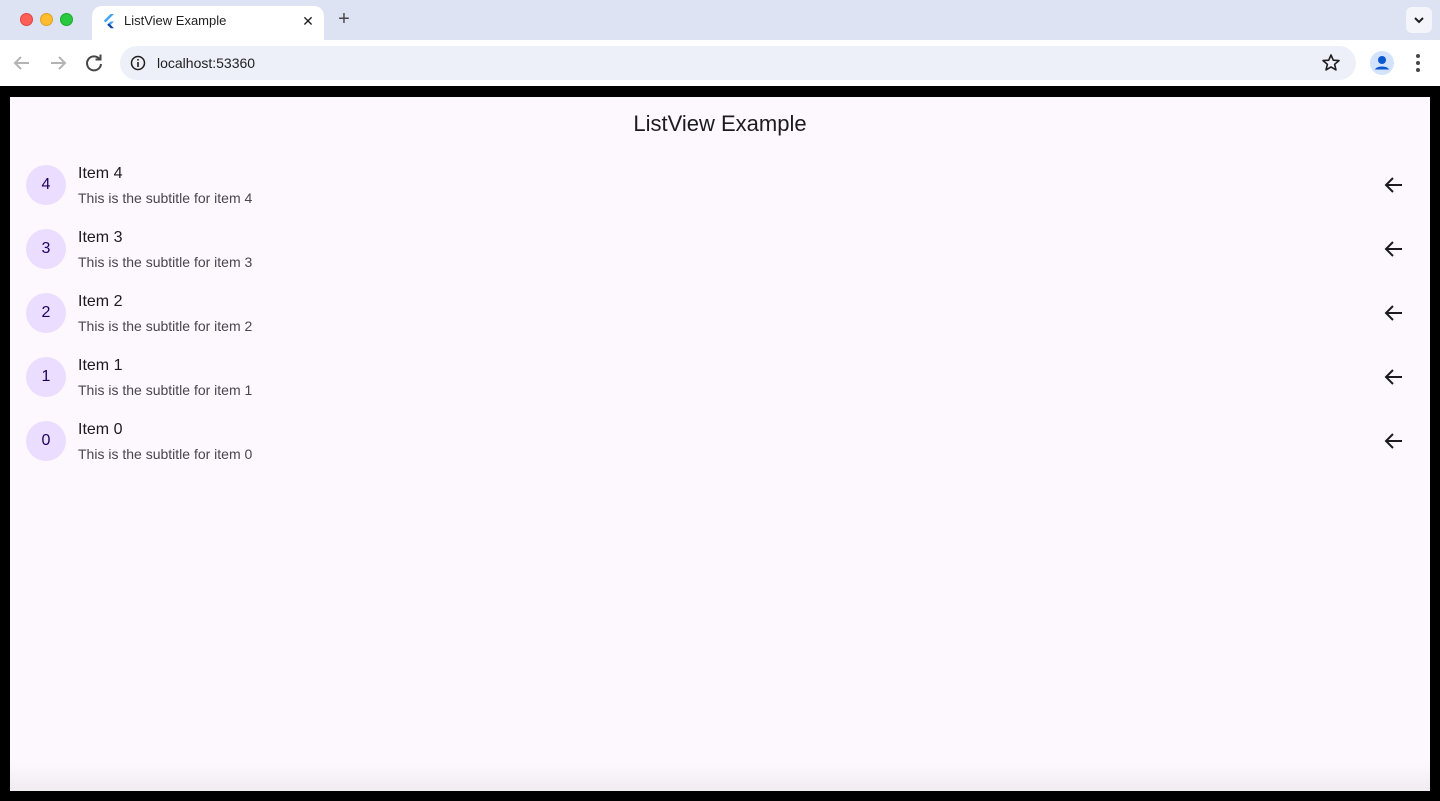  Describe the element at coordinates (46, 313) in the screenshot. I see `avatar: 2` at that location.